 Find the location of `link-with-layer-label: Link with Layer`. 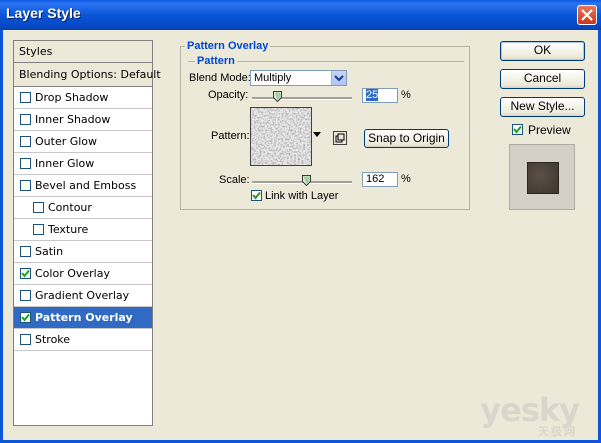

link-with-layer-label: Link with Layer is located at coordinates (302, 196).